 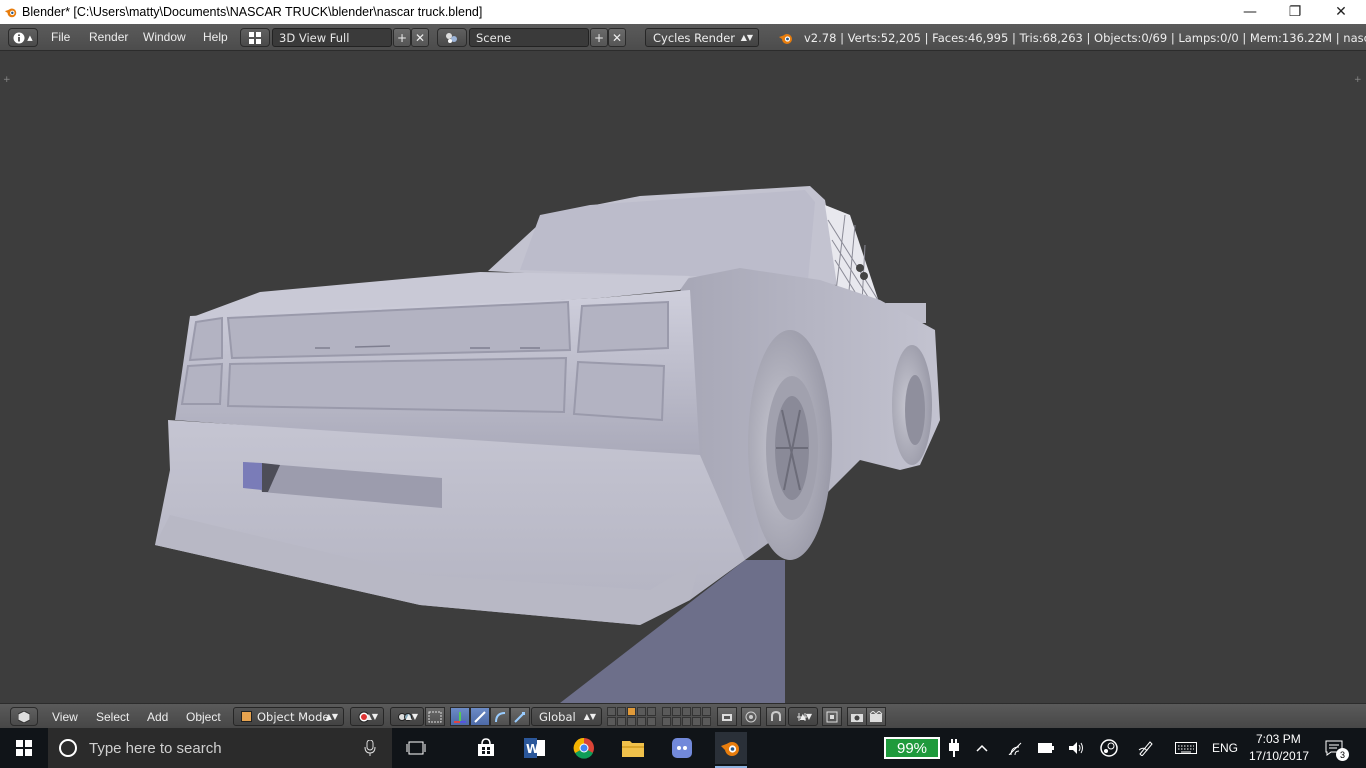 I want to click on mode-label: Object Mode, so click(x=293, y=716).